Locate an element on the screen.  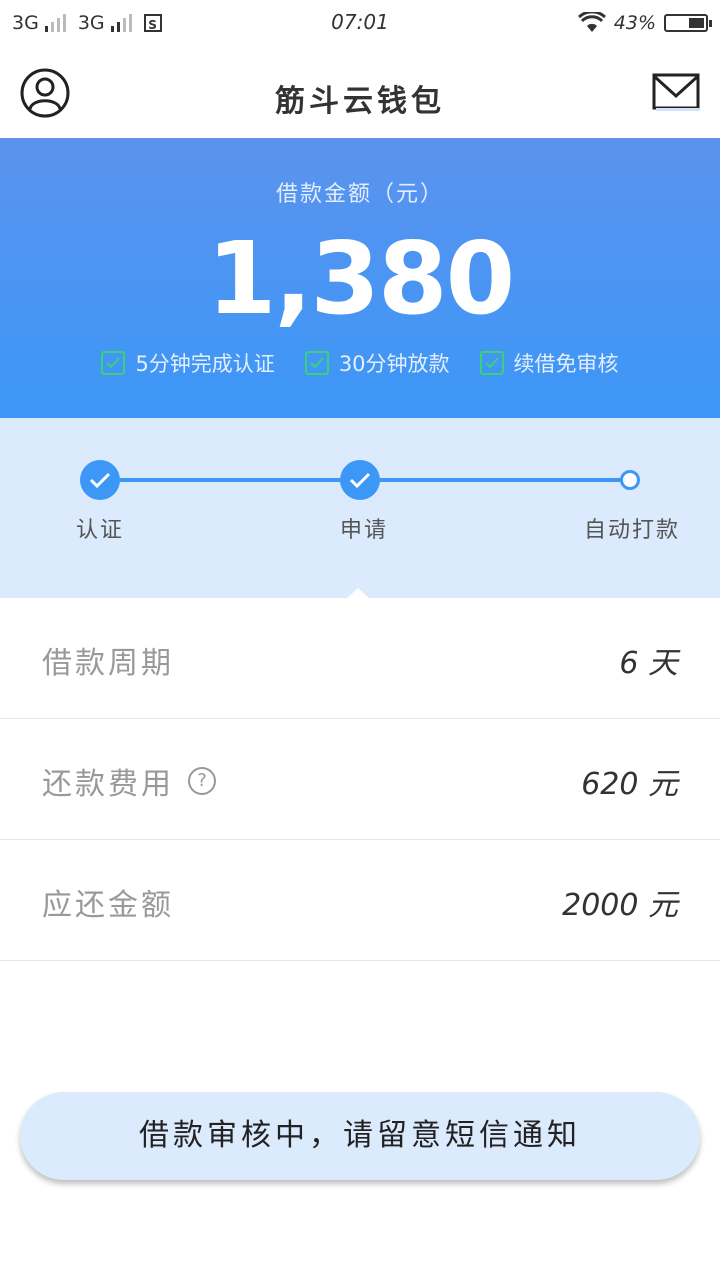
loan-amount-label: 借款金额（元） is located at coordinates (359, 194).